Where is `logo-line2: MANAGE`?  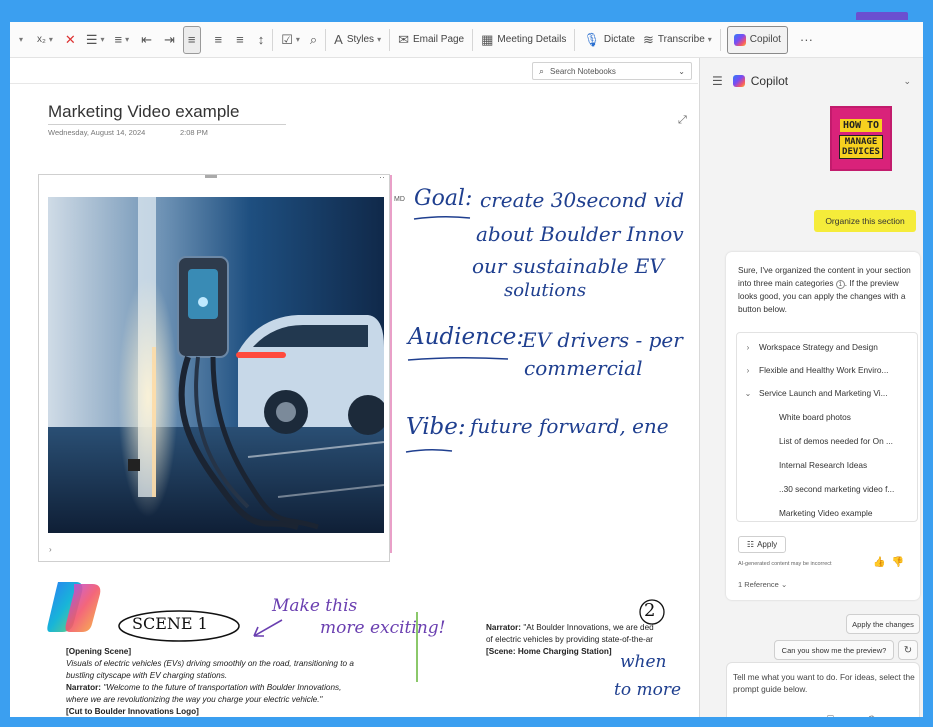
logo-line2: MANAGE is located at coordinates (861, 141).